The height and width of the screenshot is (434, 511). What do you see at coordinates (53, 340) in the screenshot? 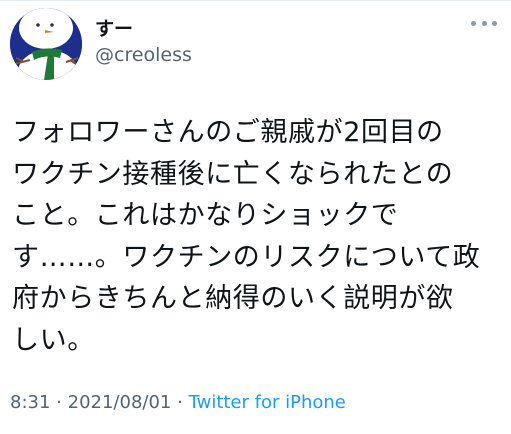
I see `tweet-text-line: しい。` at bounding box center [53, 340].